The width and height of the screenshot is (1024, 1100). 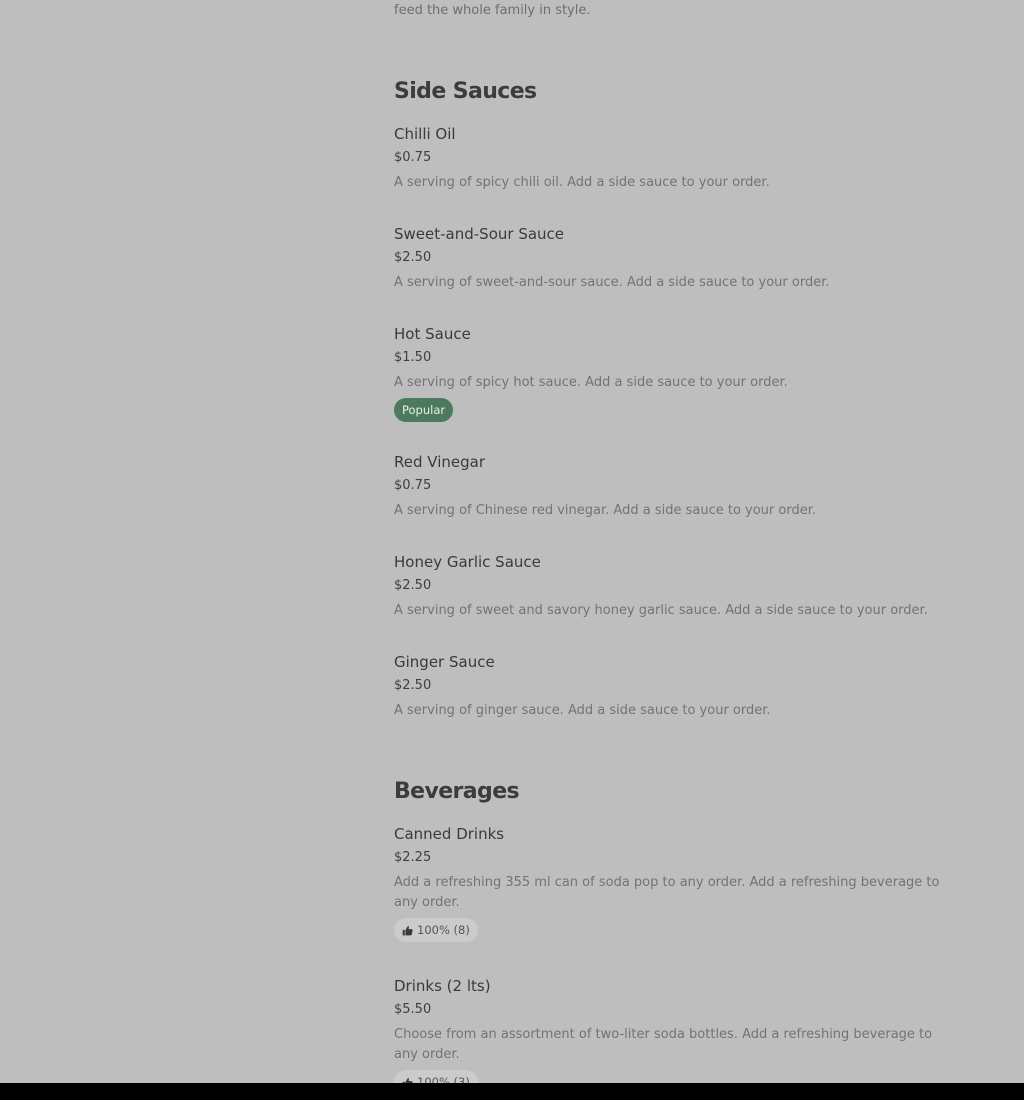 I want to click on item-name: Chilli Oil, so click(x=425, y=134).